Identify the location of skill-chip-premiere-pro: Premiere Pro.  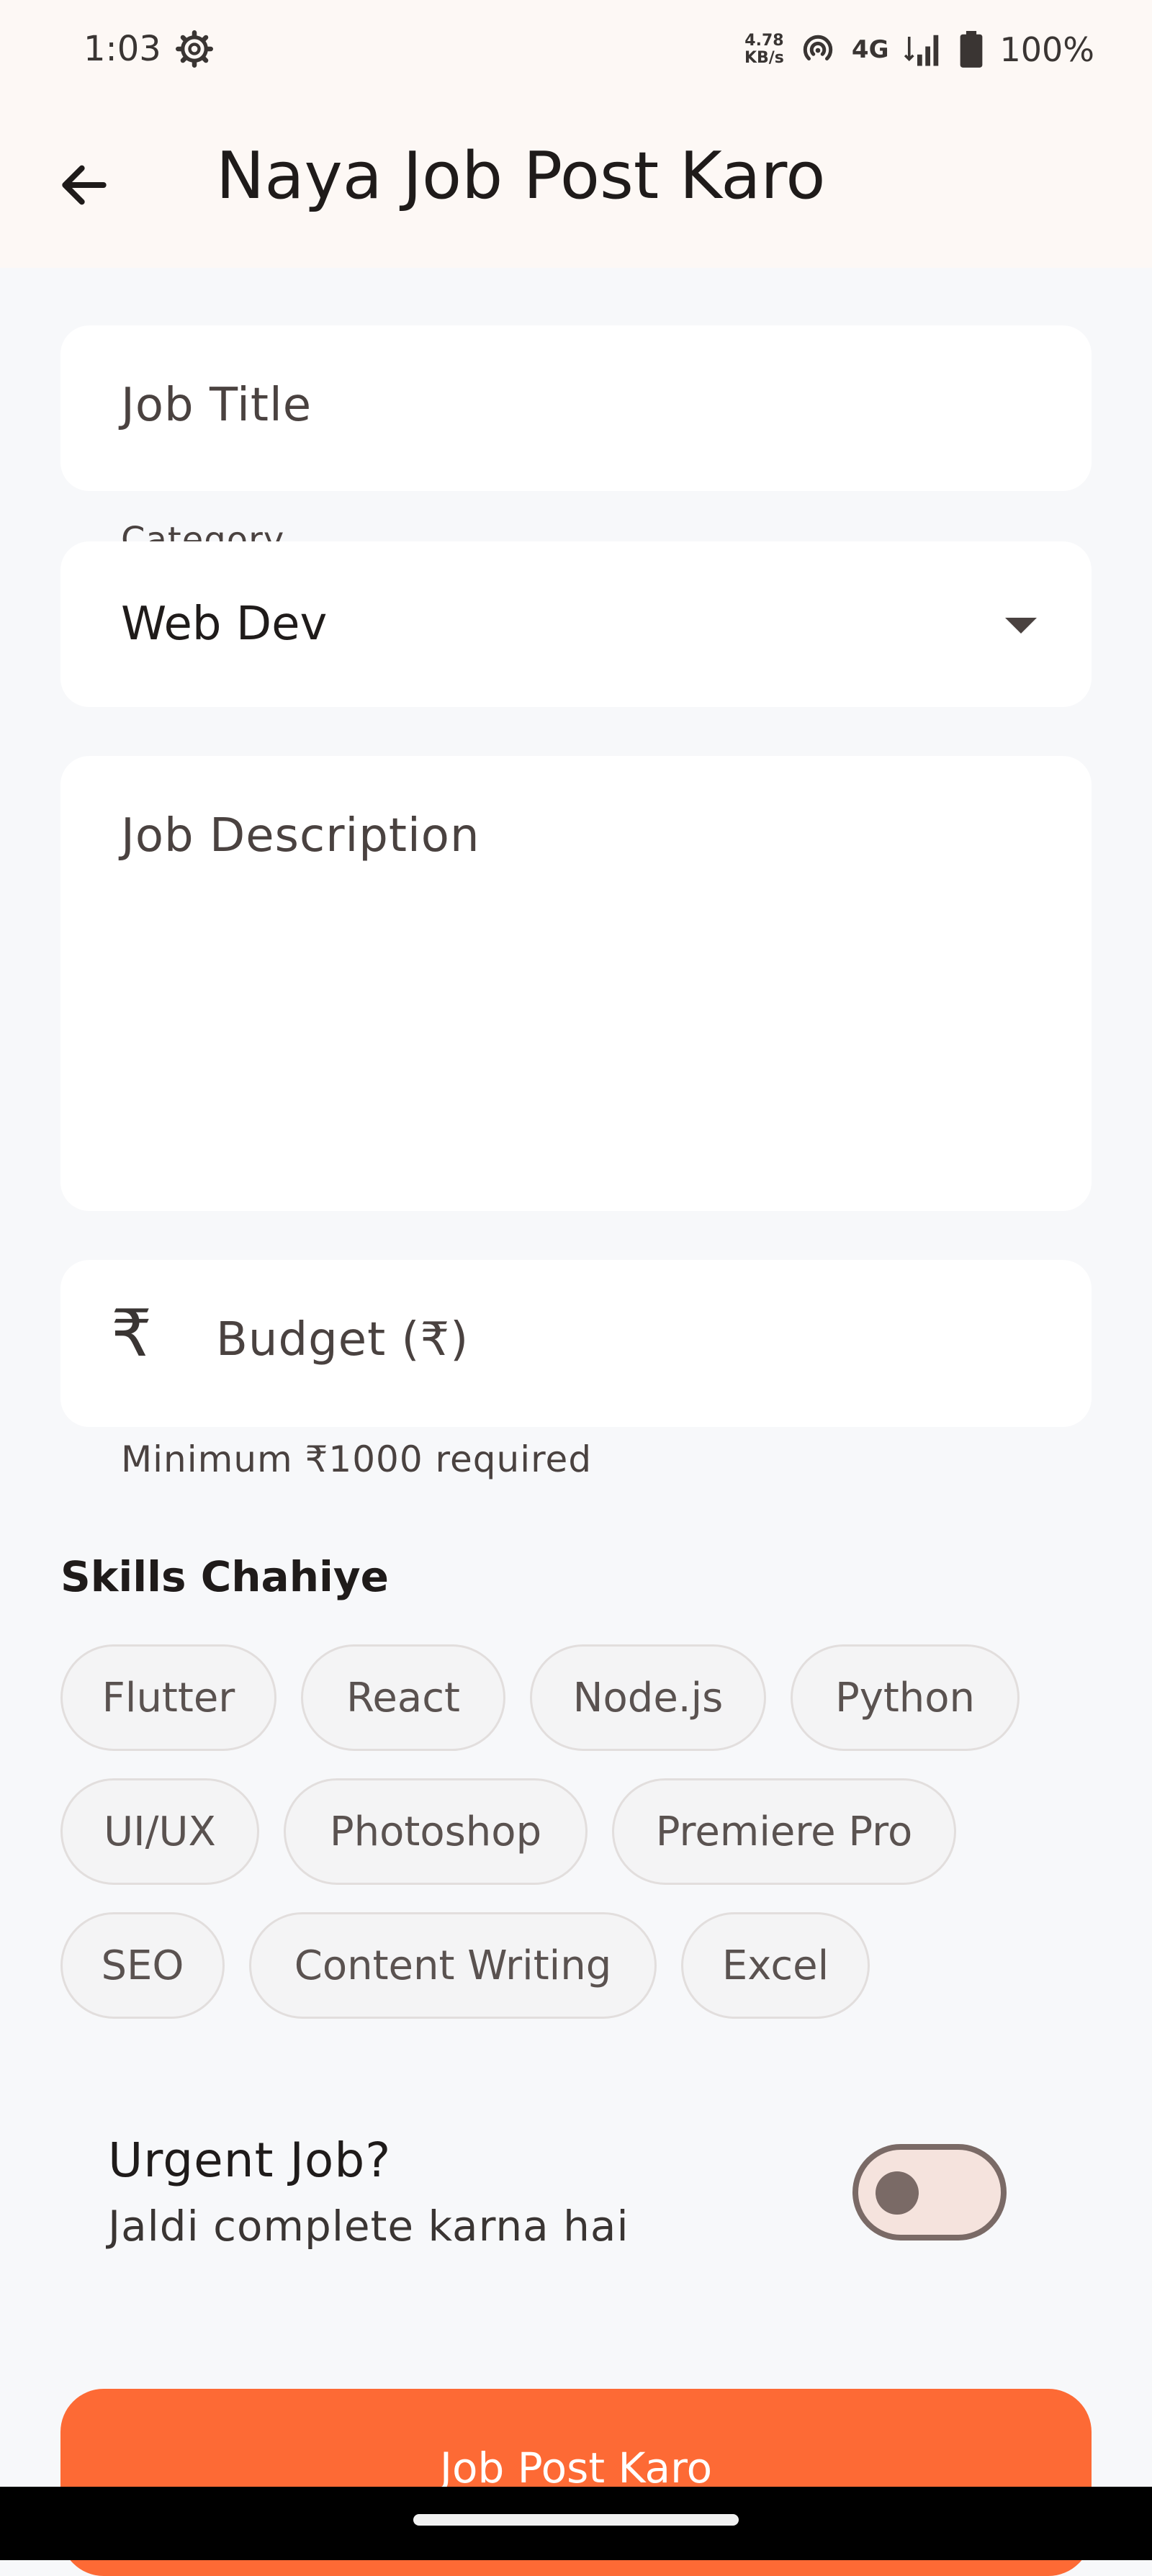
(784, 1831).